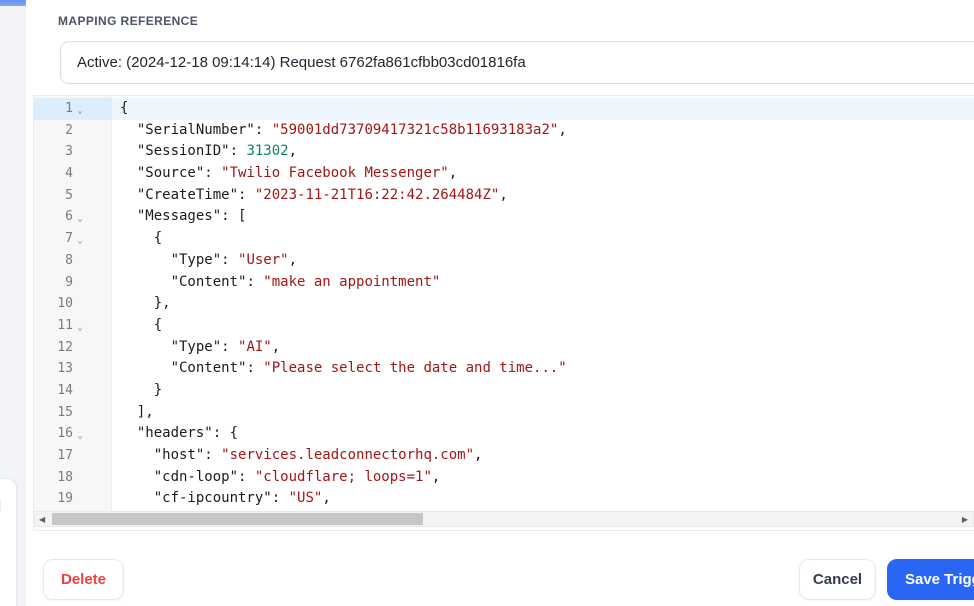 The width and height of the screenshot is (974, 606). What do you see at coordinates (69, 260) in the screenshot?
I see `line-number: 8` at bounding box center [69, 260].